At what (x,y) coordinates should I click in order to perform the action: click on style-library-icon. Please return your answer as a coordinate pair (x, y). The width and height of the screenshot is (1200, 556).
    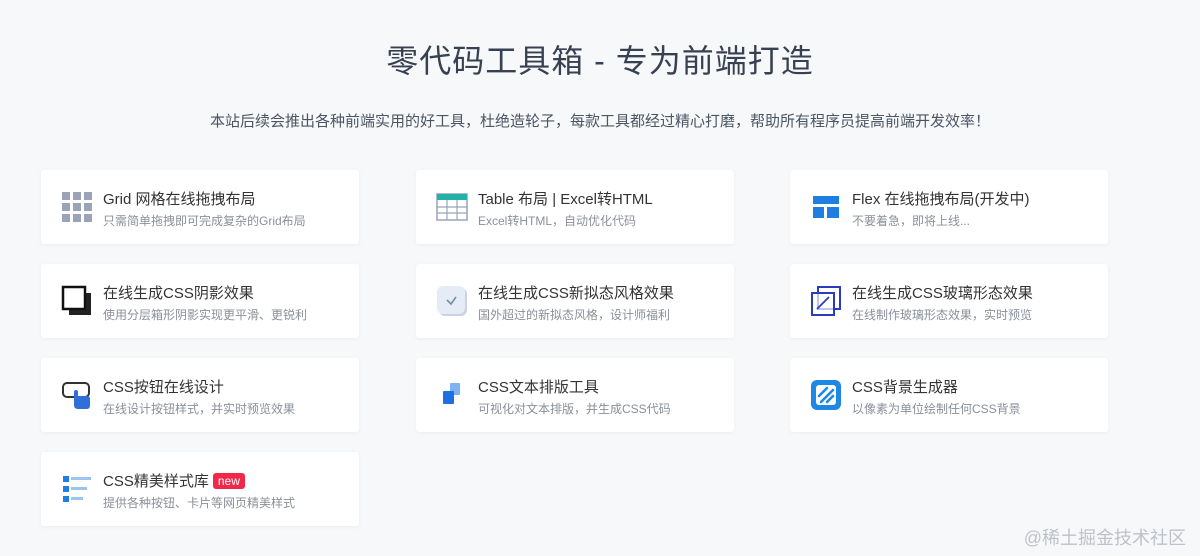
    Looking at the image, I should click on (77, 489).